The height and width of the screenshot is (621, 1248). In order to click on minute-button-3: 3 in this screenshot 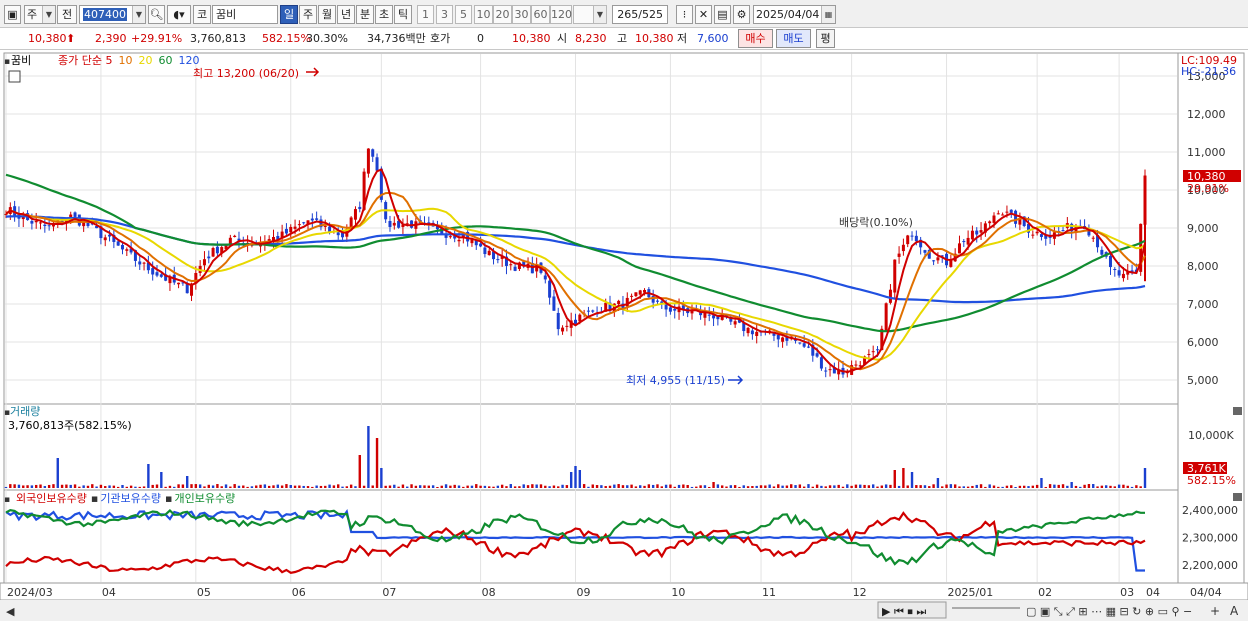, I will do `click(444, 14)`.